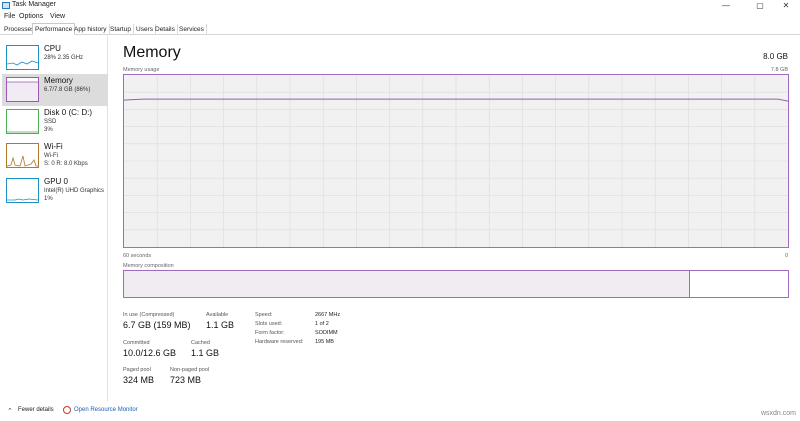 This screenshot has height=421, width=800. I want to click on speed-label: Speed:, so click(264, 315).